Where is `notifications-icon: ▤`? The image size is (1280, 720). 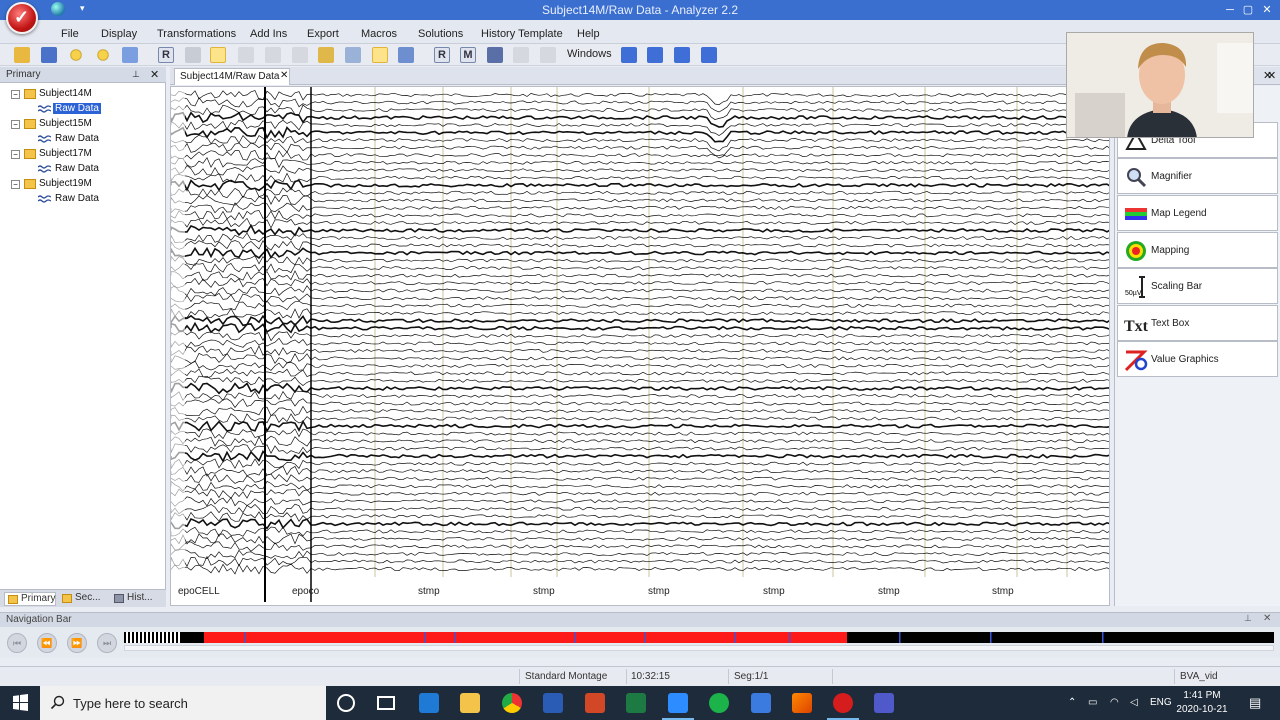 notifications-icon: ▤ is located at coordinates (1255, 703).